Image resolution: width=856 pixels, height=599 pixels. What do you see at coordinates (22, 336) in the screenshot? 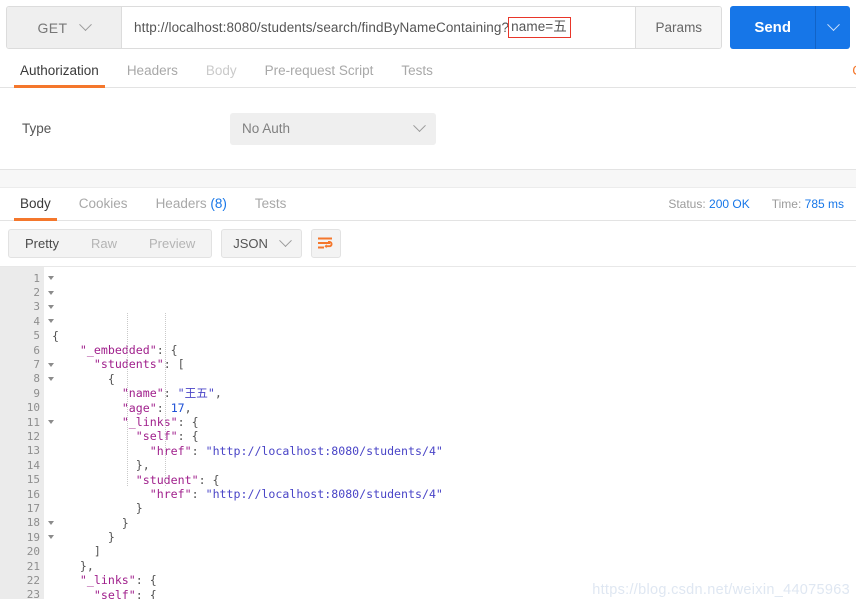
I see `gutter-line: 5` at bounding box center [22, 336].